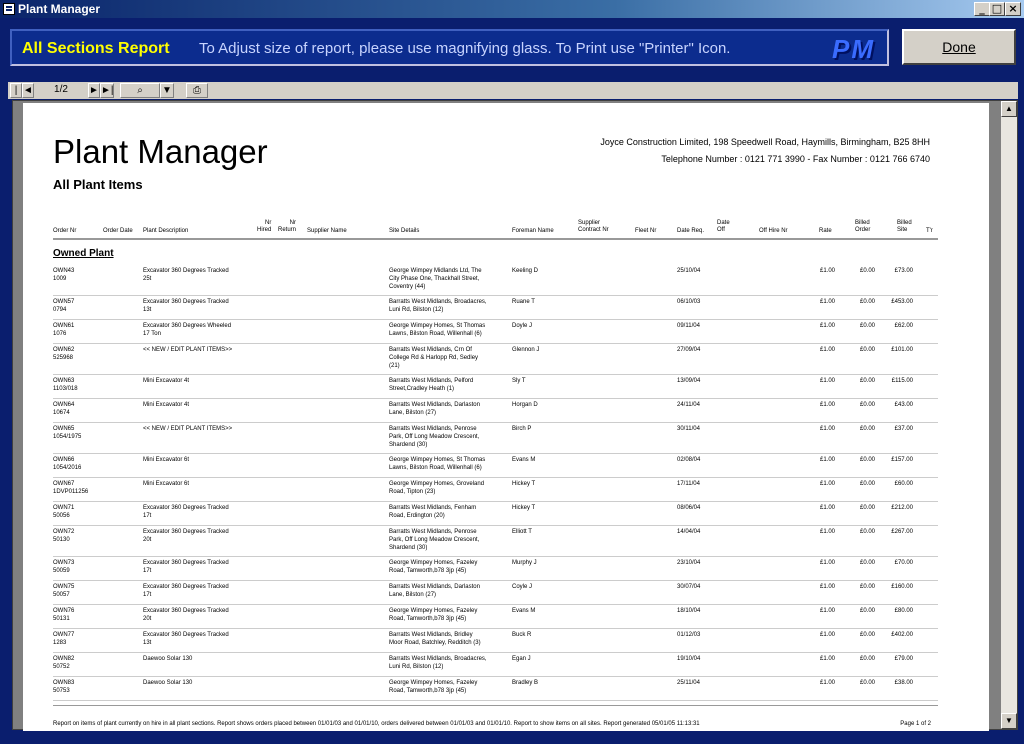 The width and height of the screenshot is (1024, 744). Describe the element at coordinates (997, 9) in the screenshot. I see `maximize-button: □` at that location.